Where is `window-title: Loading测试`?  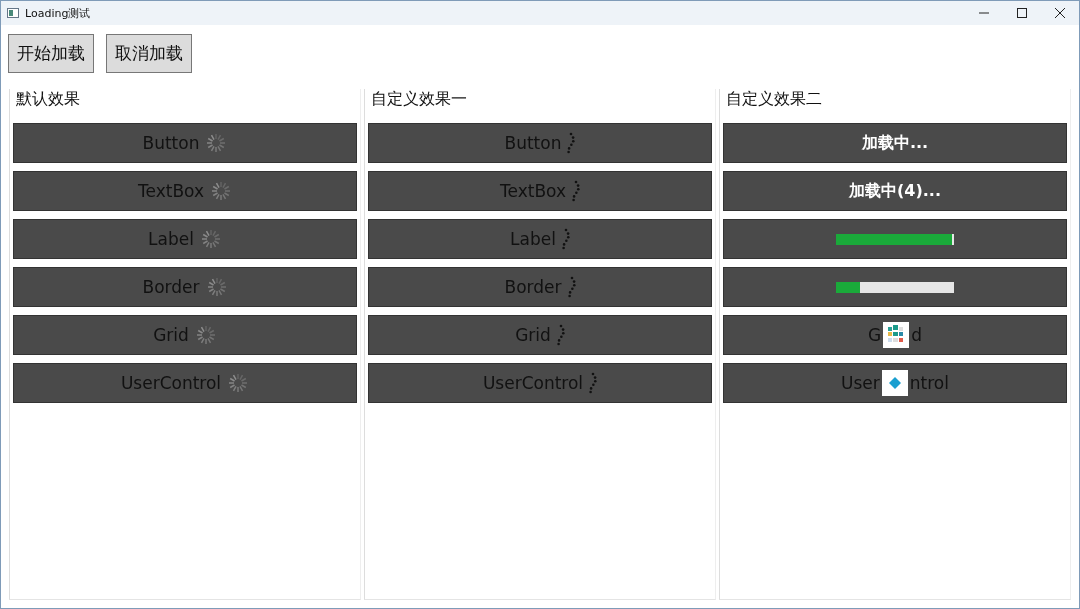
window-title: Loading测试 is located at coordinates (58, 13).